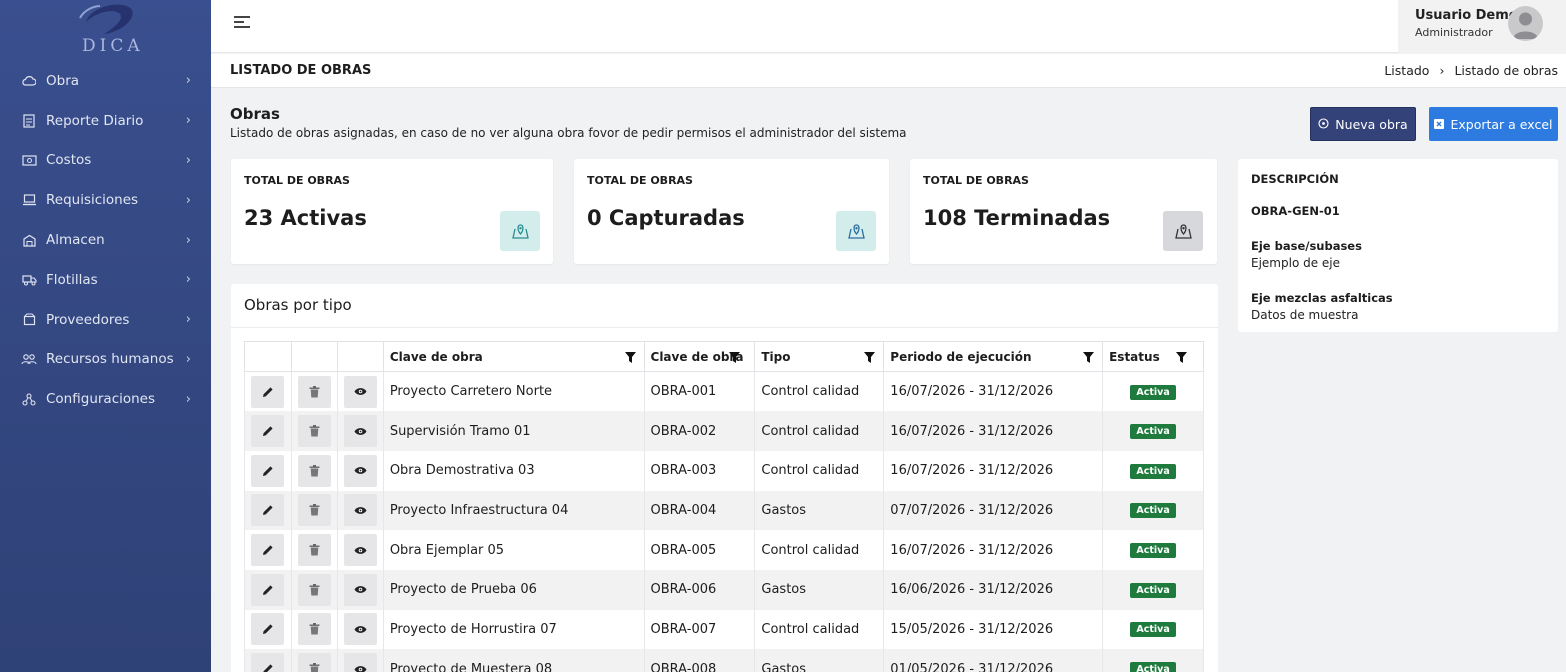  What do you see at coordinates (29, 121) in the screenshot?
I see `document-icon` at bounding box center [29, 121].